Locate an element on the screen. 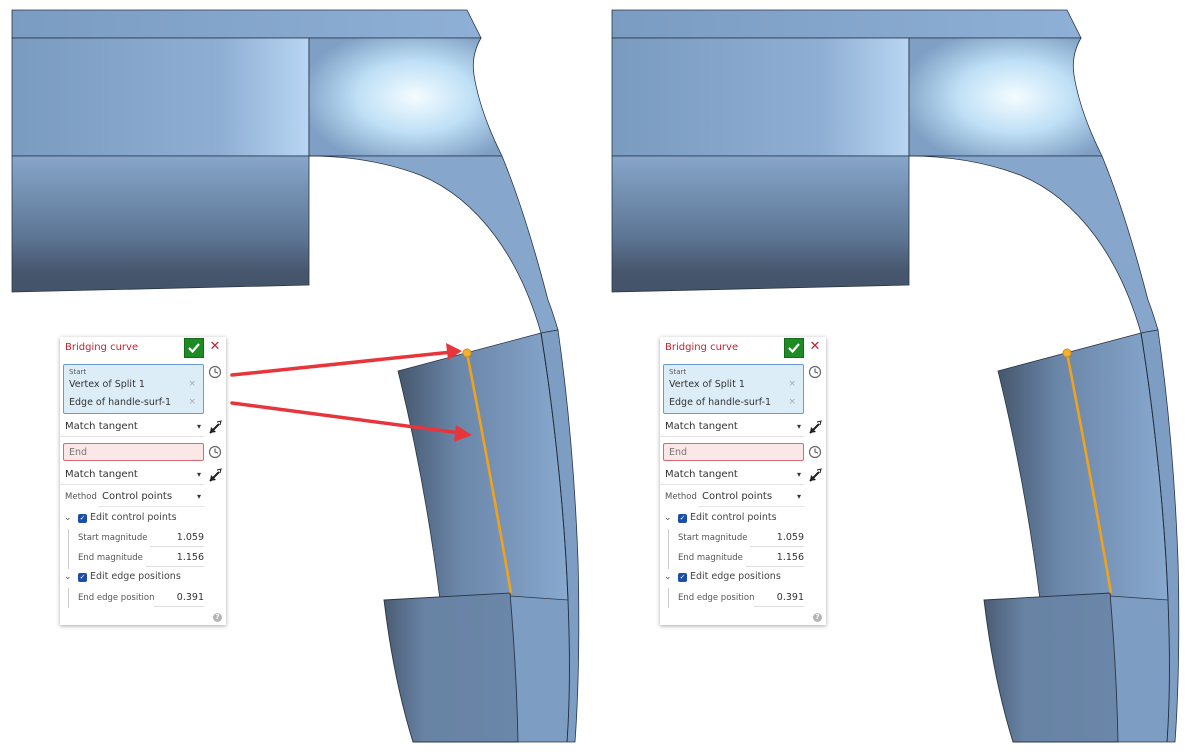  start-vertex-marker is located at coordinates (467, 353).